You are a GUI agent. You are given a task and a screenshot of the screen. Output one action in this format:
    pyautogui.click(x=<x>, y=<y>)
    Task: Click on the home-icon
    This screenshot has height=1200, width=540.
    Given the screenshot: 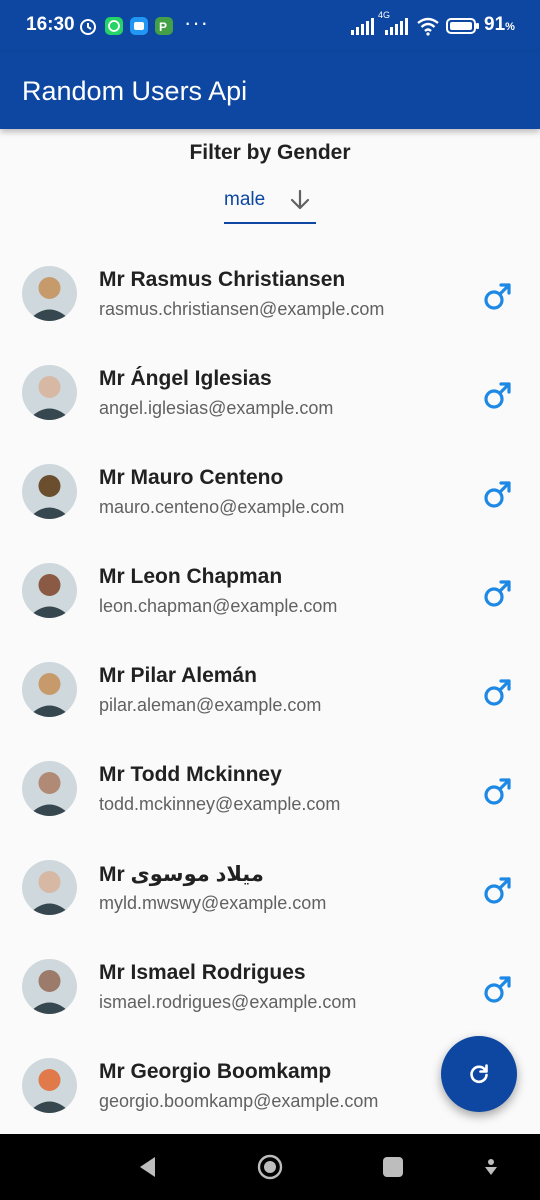 What is the action you would take?
    pyautogui.click(x=270, y=1167)
    